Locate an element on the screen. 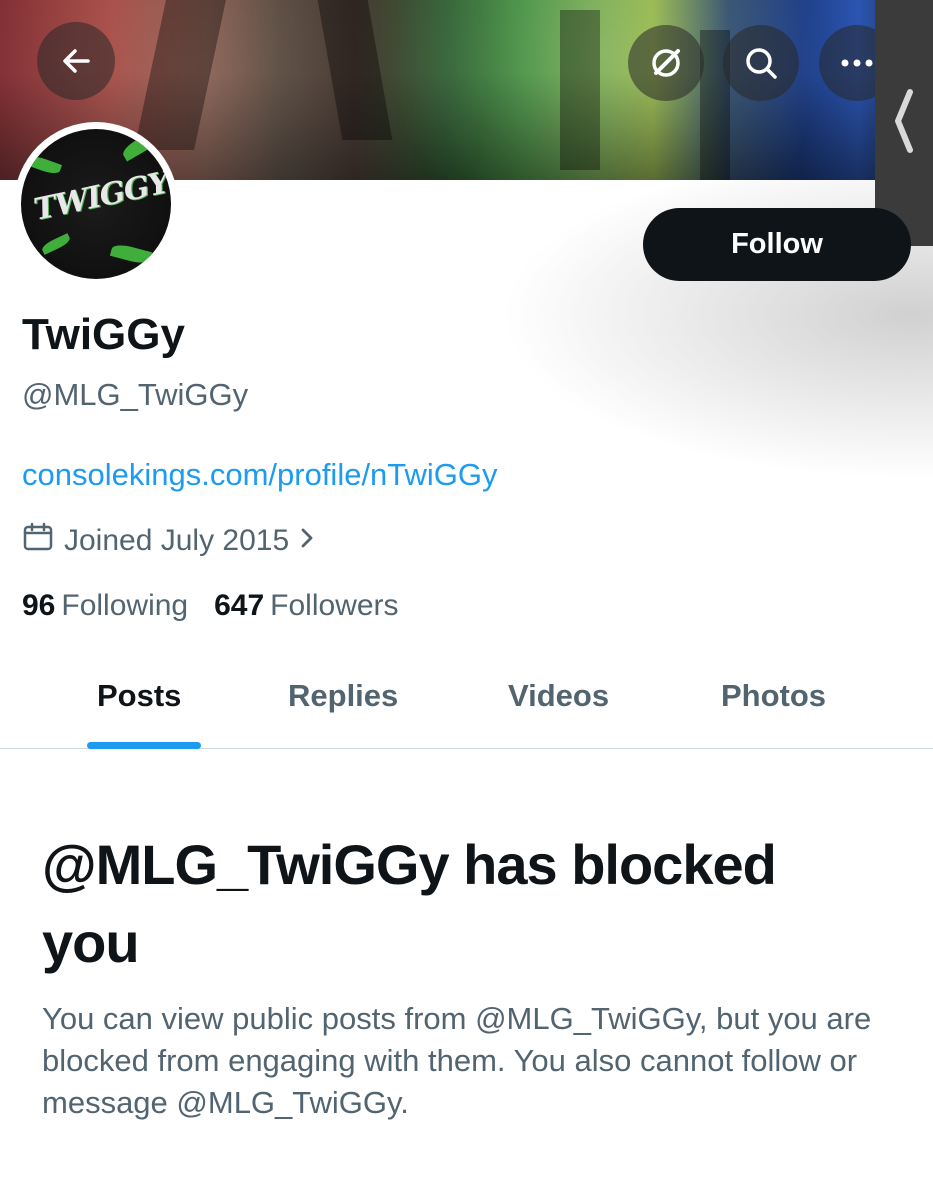 Image resolution: width=933 pixels, height=1200 pixels. tab-posts: Posts is located at coordinates (139, 696).